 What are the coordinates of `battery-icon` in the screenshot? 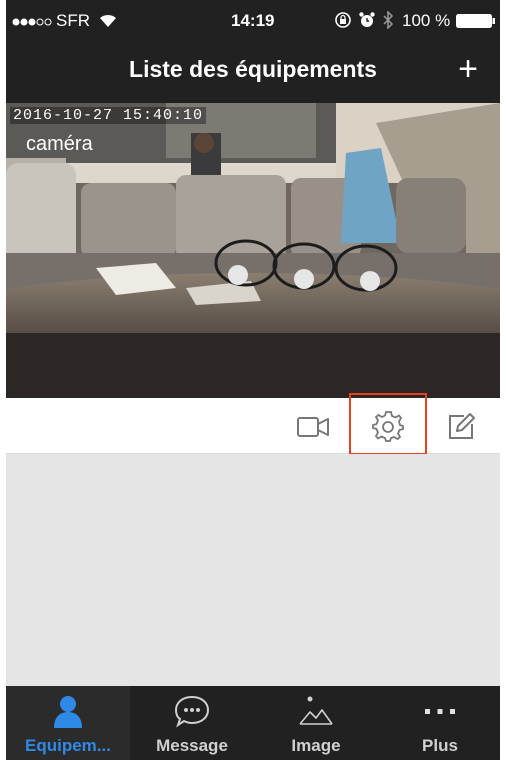 It's located at (476, 23).